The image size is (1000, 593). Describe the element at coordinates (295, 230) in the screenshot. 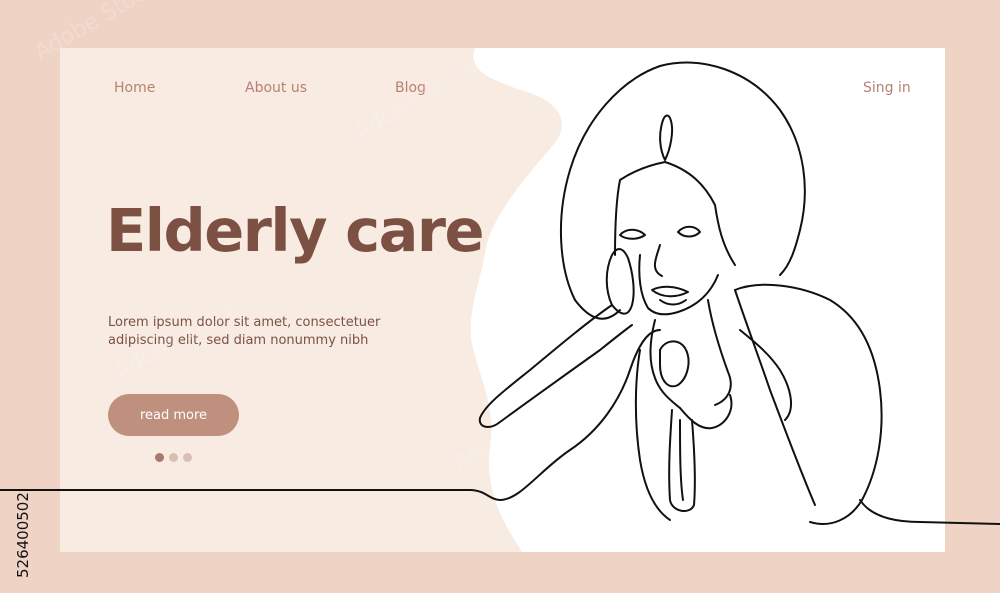

I see `hero-title: Elderly care` at that location.